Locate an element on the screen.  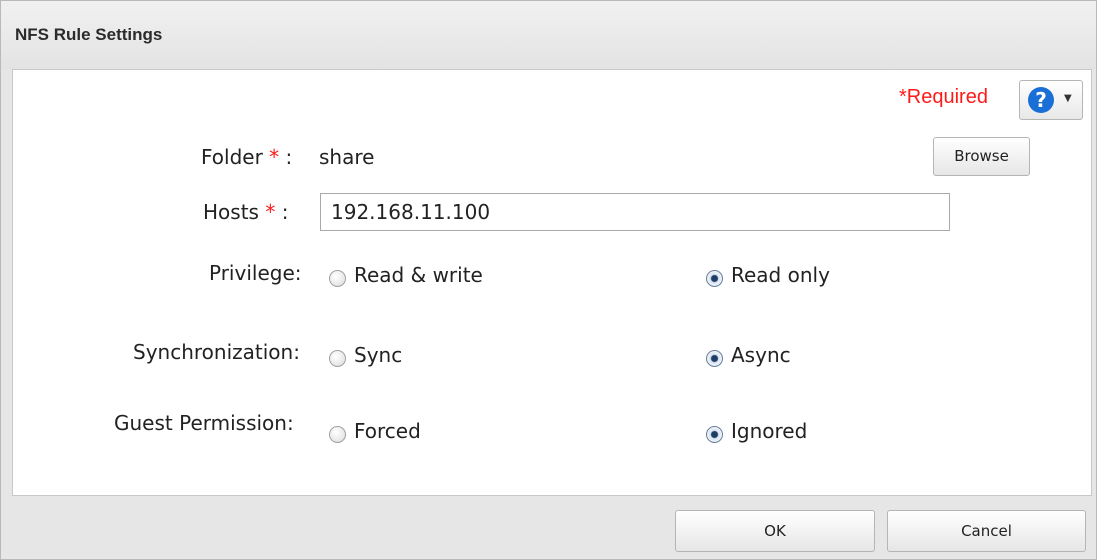
radio-sync-button is located at coordinates (337, 358).